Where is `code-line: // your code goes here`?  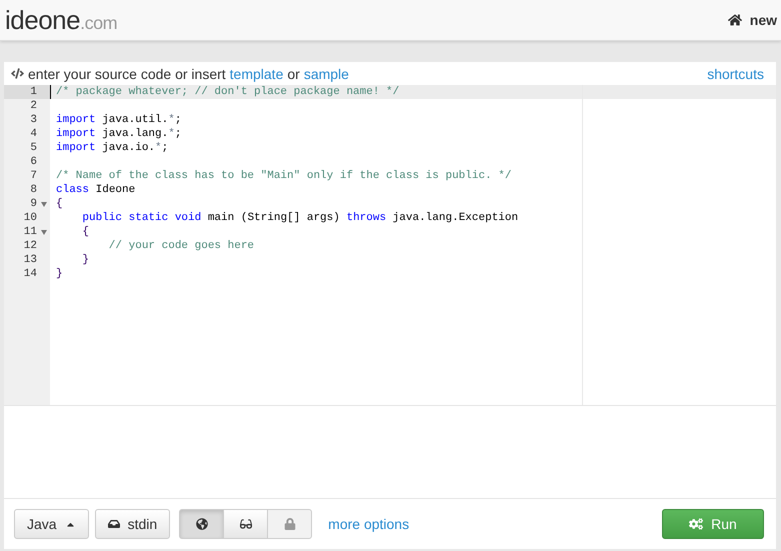
code-line: // your code goes here is located at coordinates (182, 246).